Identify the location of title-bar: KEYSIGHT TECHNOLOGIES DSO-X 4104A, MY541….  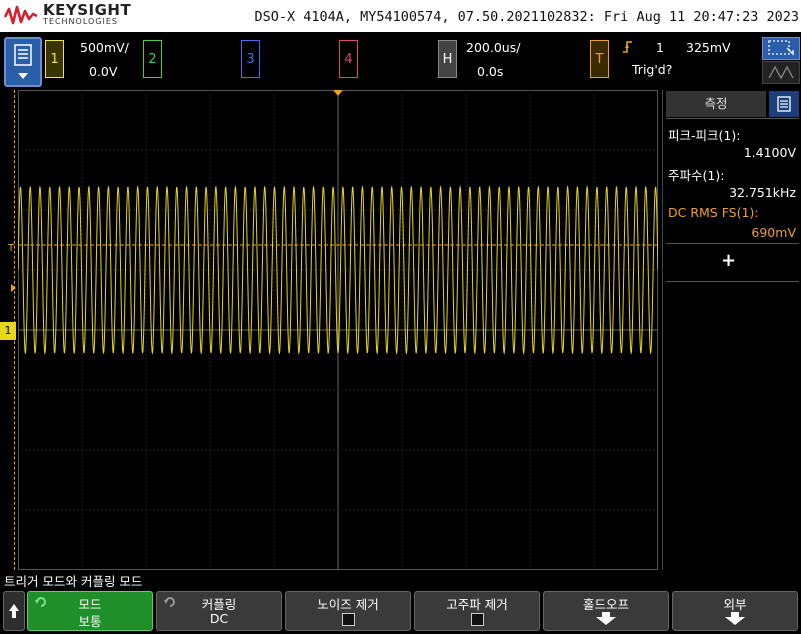
(400, 16).